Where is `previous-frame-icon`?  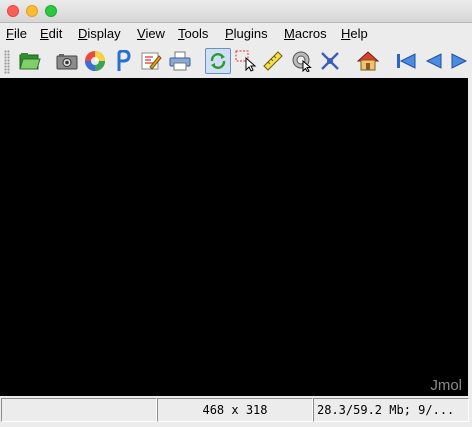 previous-frame-icon is located at coordinates (433, 61).